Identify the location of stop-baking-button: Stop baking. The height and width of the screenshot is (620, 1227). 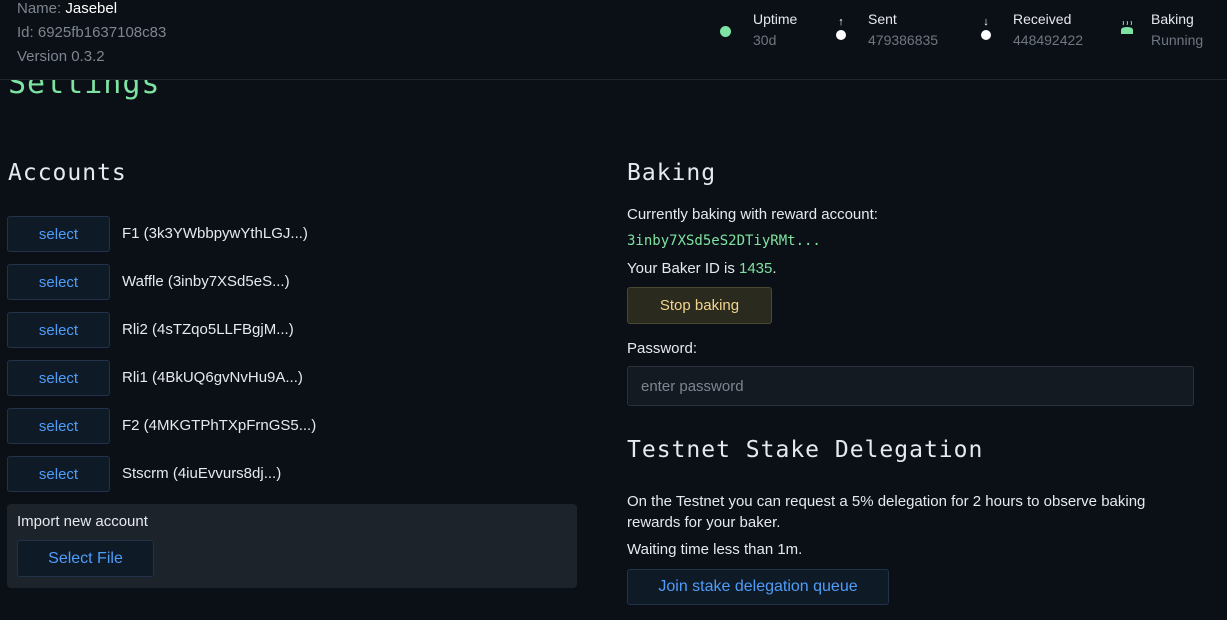
(699, 305).